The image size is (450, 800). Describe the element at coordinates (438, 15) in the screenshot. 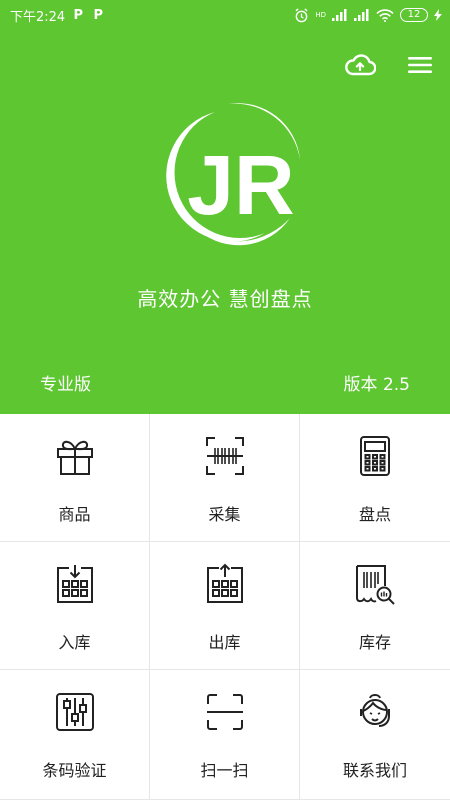

I see `charging-icon` at that location.